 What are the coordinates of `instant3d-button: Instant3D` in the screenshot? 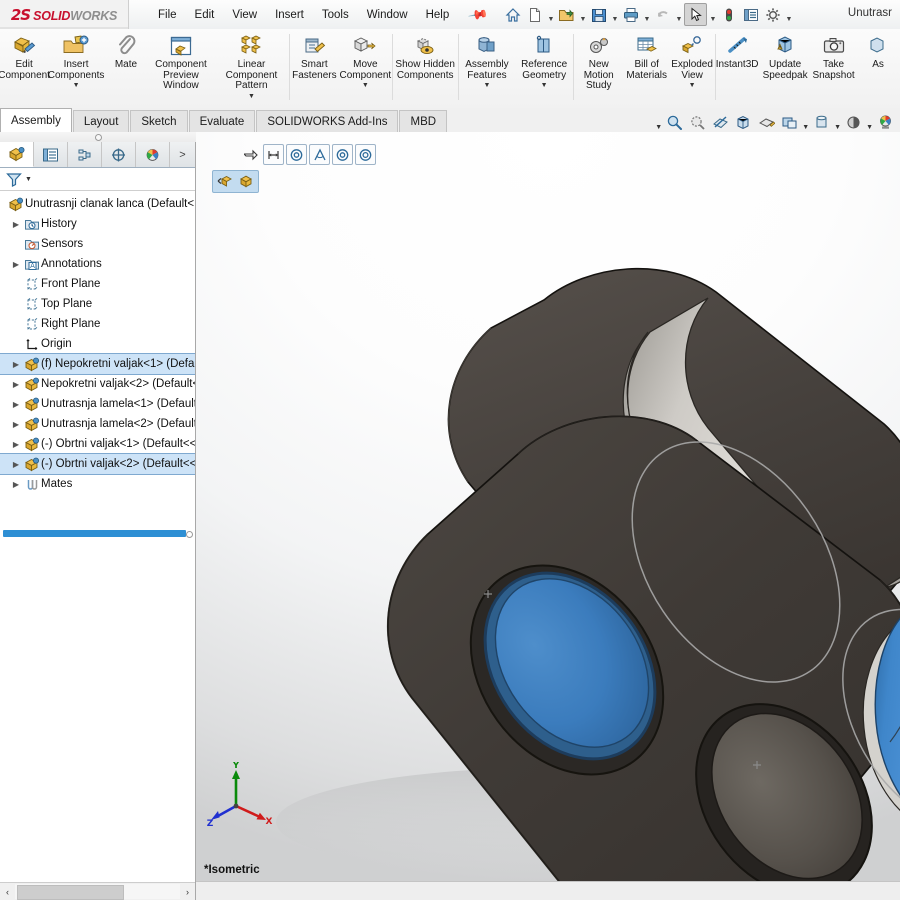 It's located at (737, 68).